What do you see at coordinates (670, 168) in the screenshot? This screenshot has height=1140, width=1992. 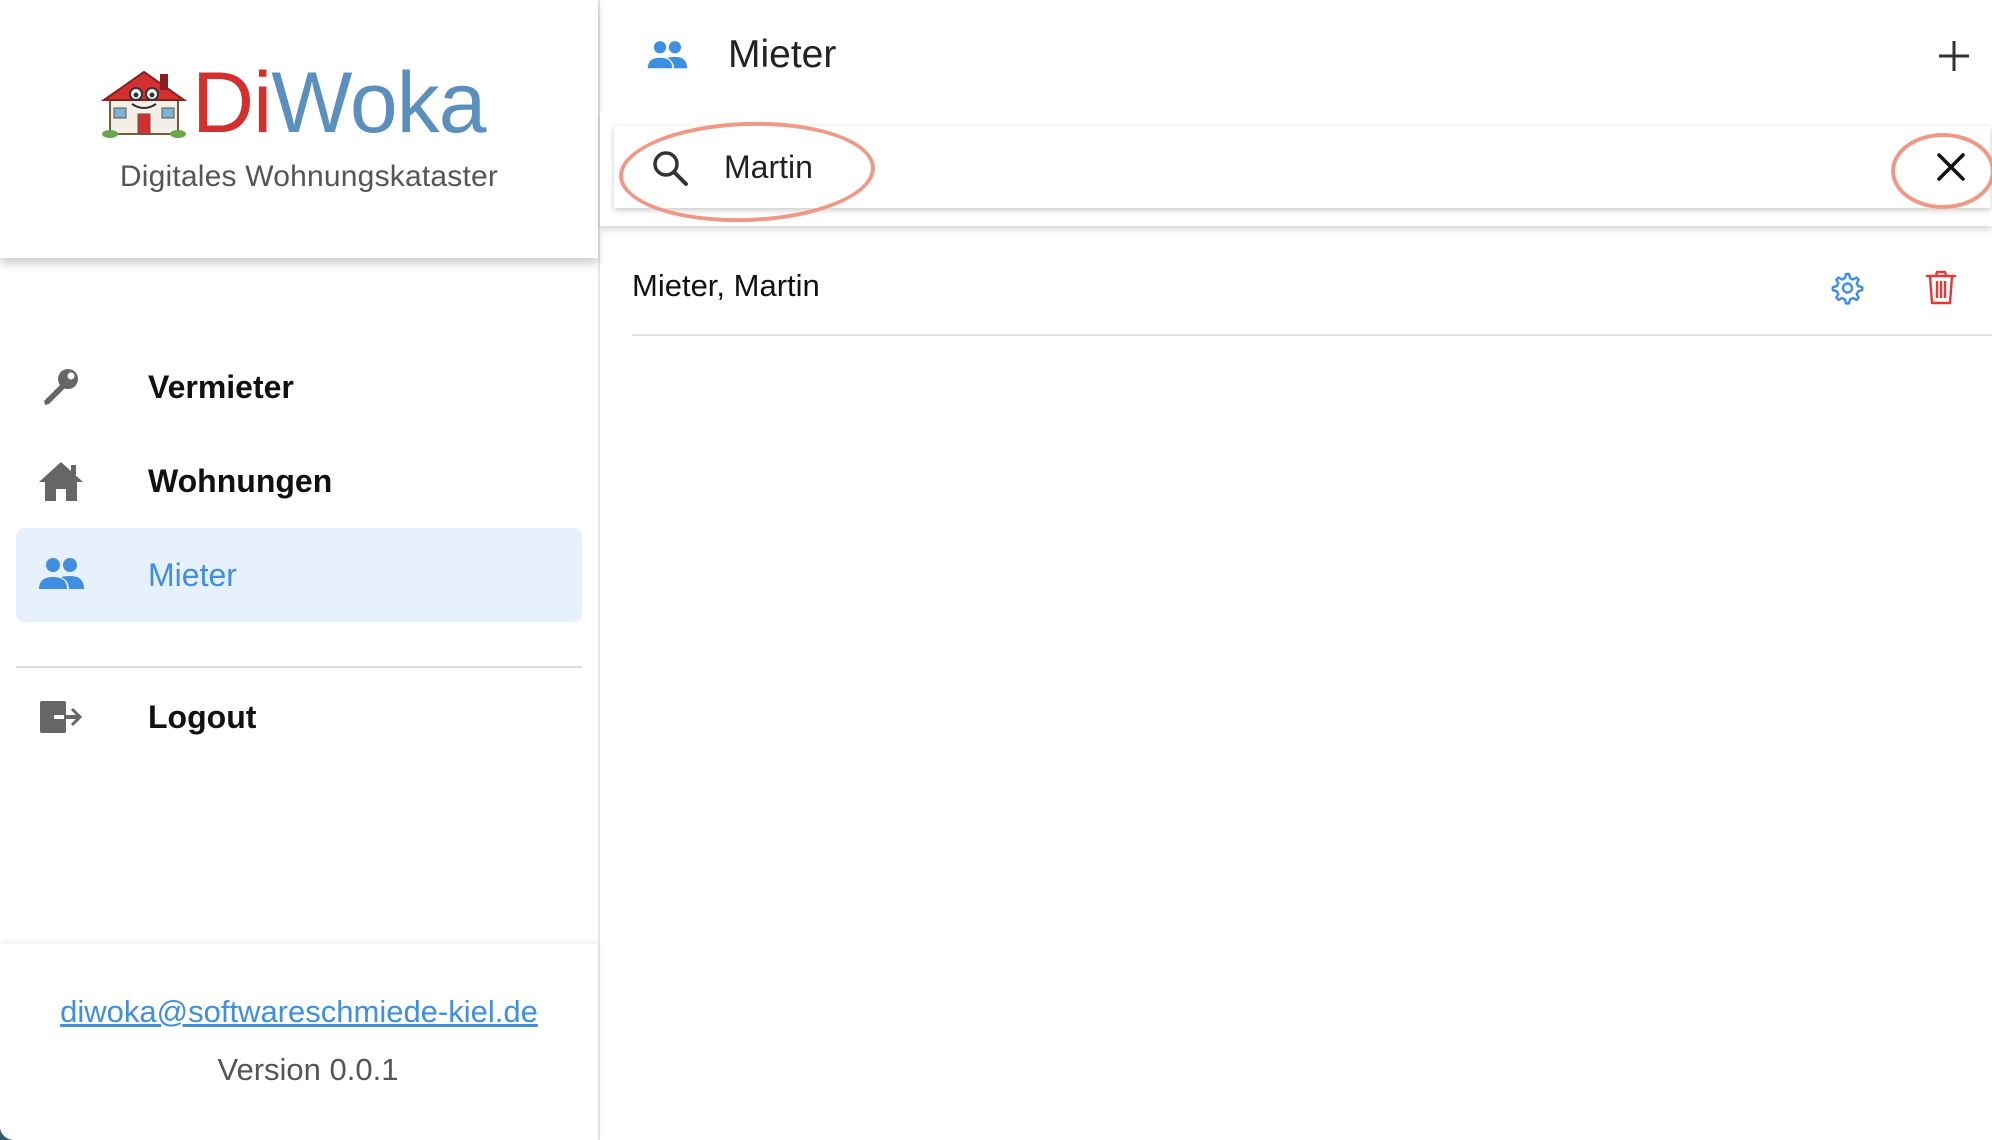 I see `search-icon` at bounding box center [670, 168].